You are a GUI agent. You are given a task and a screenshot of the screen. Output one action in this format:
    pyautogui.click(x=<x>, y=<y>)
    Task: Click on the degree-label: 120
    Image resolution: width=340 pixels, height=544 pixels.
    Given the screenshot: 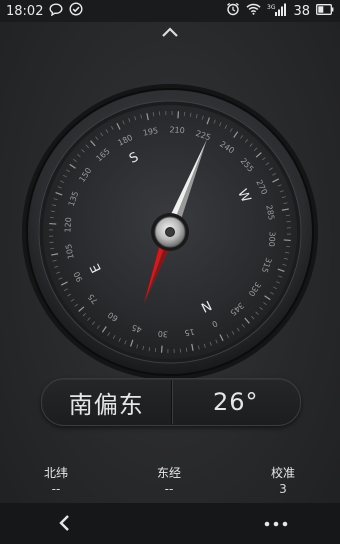 What is the action you would take?
    pyautogui.click(x=68, y=225)
    